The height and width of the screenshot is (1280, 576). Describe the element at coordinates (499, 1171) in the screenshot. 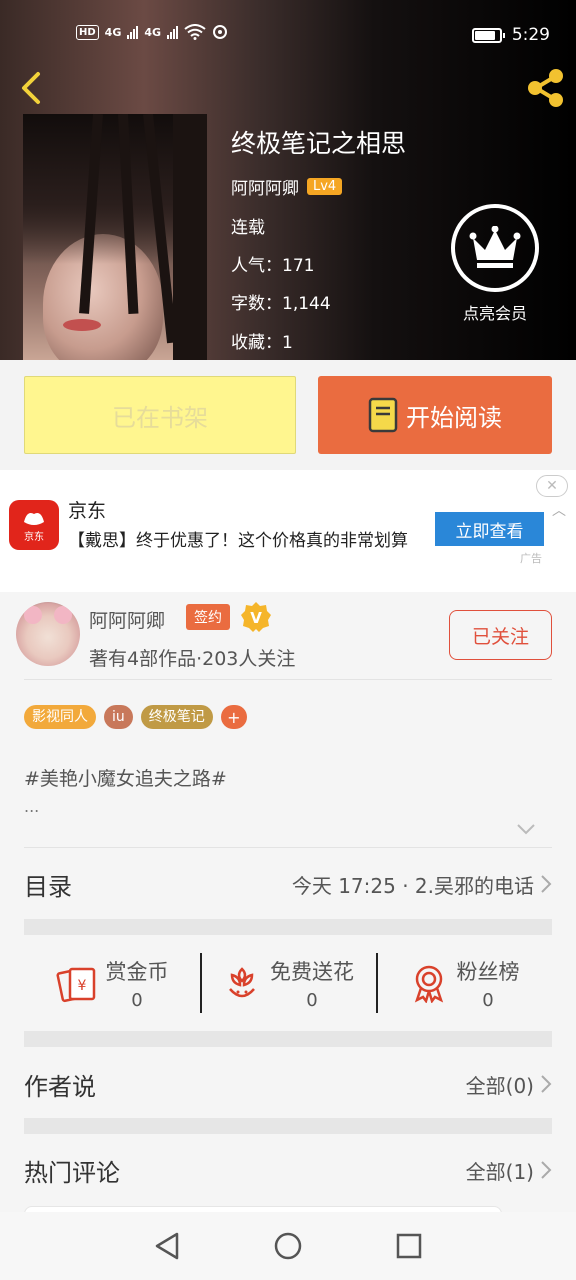

I see `hot-comments-all-link: 全部(1)` at that location.